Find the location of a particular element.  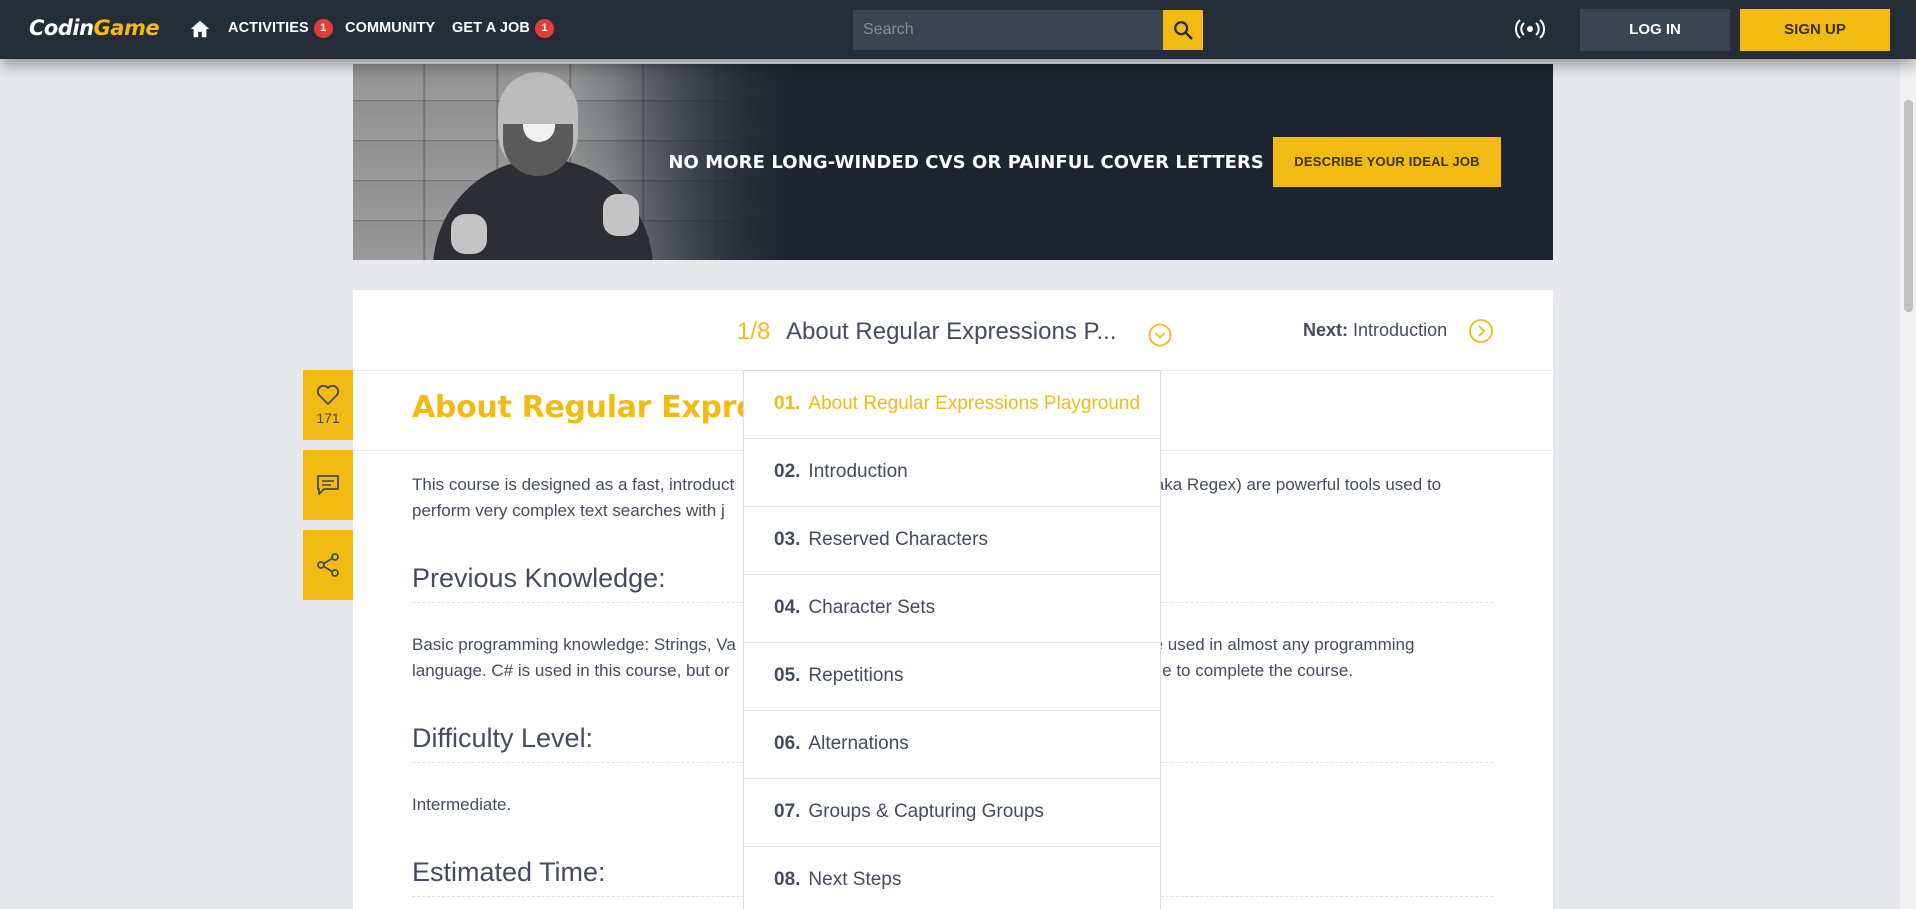

search-button is located at coordinates (1183, 30).